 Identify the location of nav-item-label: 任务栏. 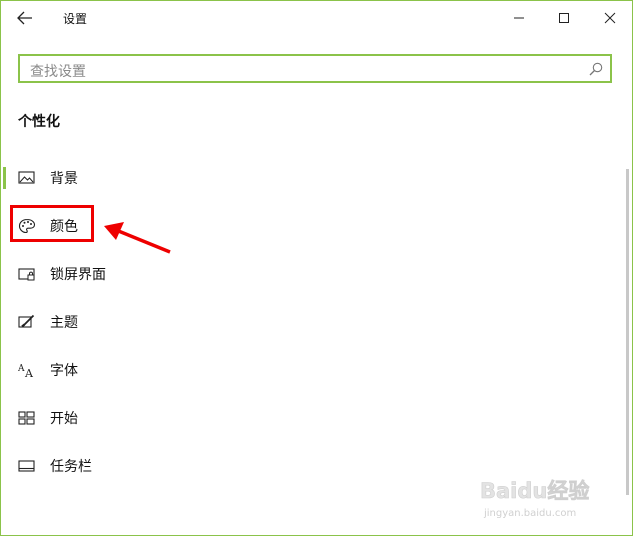
(71, 467).